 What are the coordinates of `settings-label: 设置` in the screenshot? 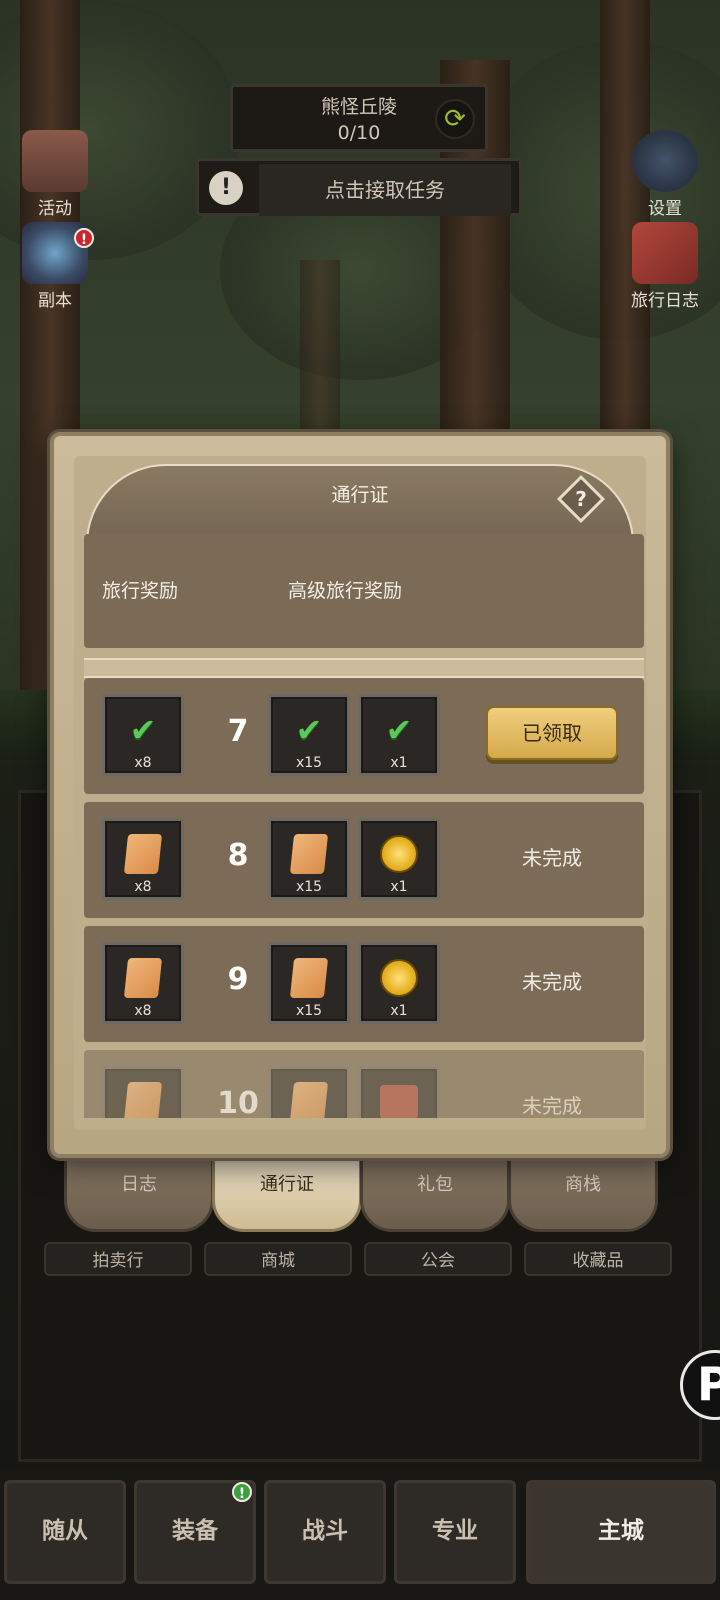 It's located at (665, 209).